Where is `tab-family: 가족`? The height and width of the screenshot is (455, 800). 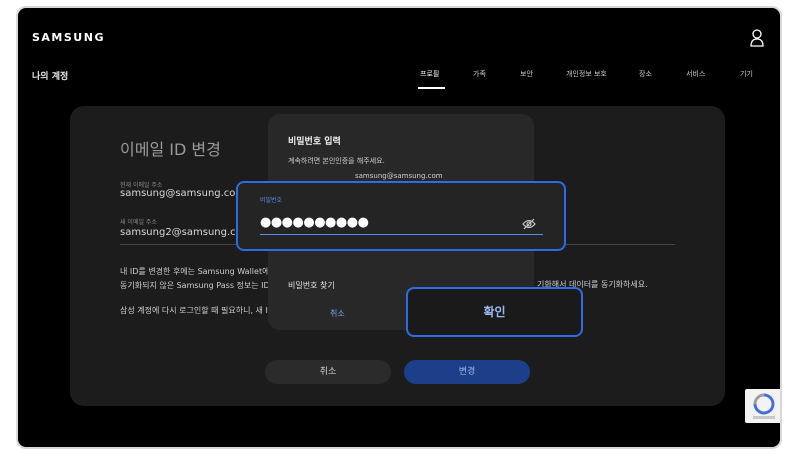
tab-family: 가족 is located at coordinates (479, 74).